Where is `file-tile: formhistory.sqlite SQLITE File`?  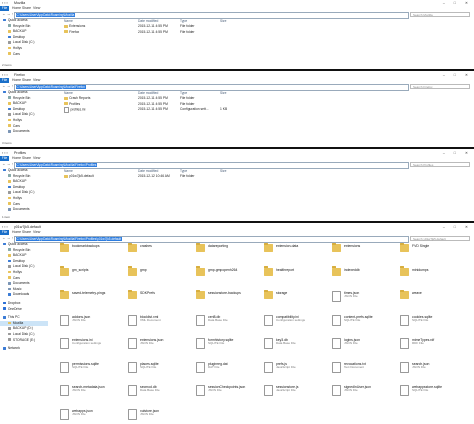 file-tile: formhistory.sqlite SQLITE File is located at coordinates (226, 349).